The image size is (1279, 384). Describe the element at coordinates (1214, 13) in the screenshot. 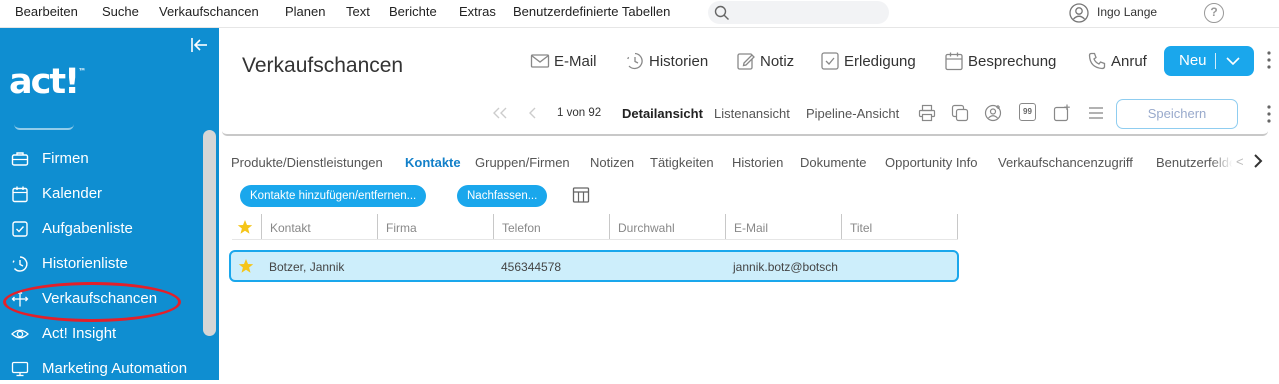

I see `help-icon: ?` at that location.